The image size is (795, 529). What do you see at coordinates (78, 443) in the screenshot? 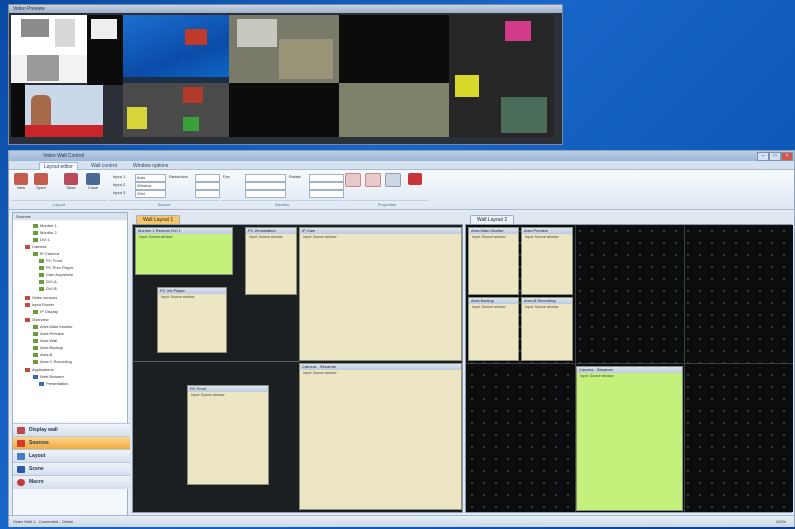
I see `nav-sources: Sources` at bounding box center [78, 443].